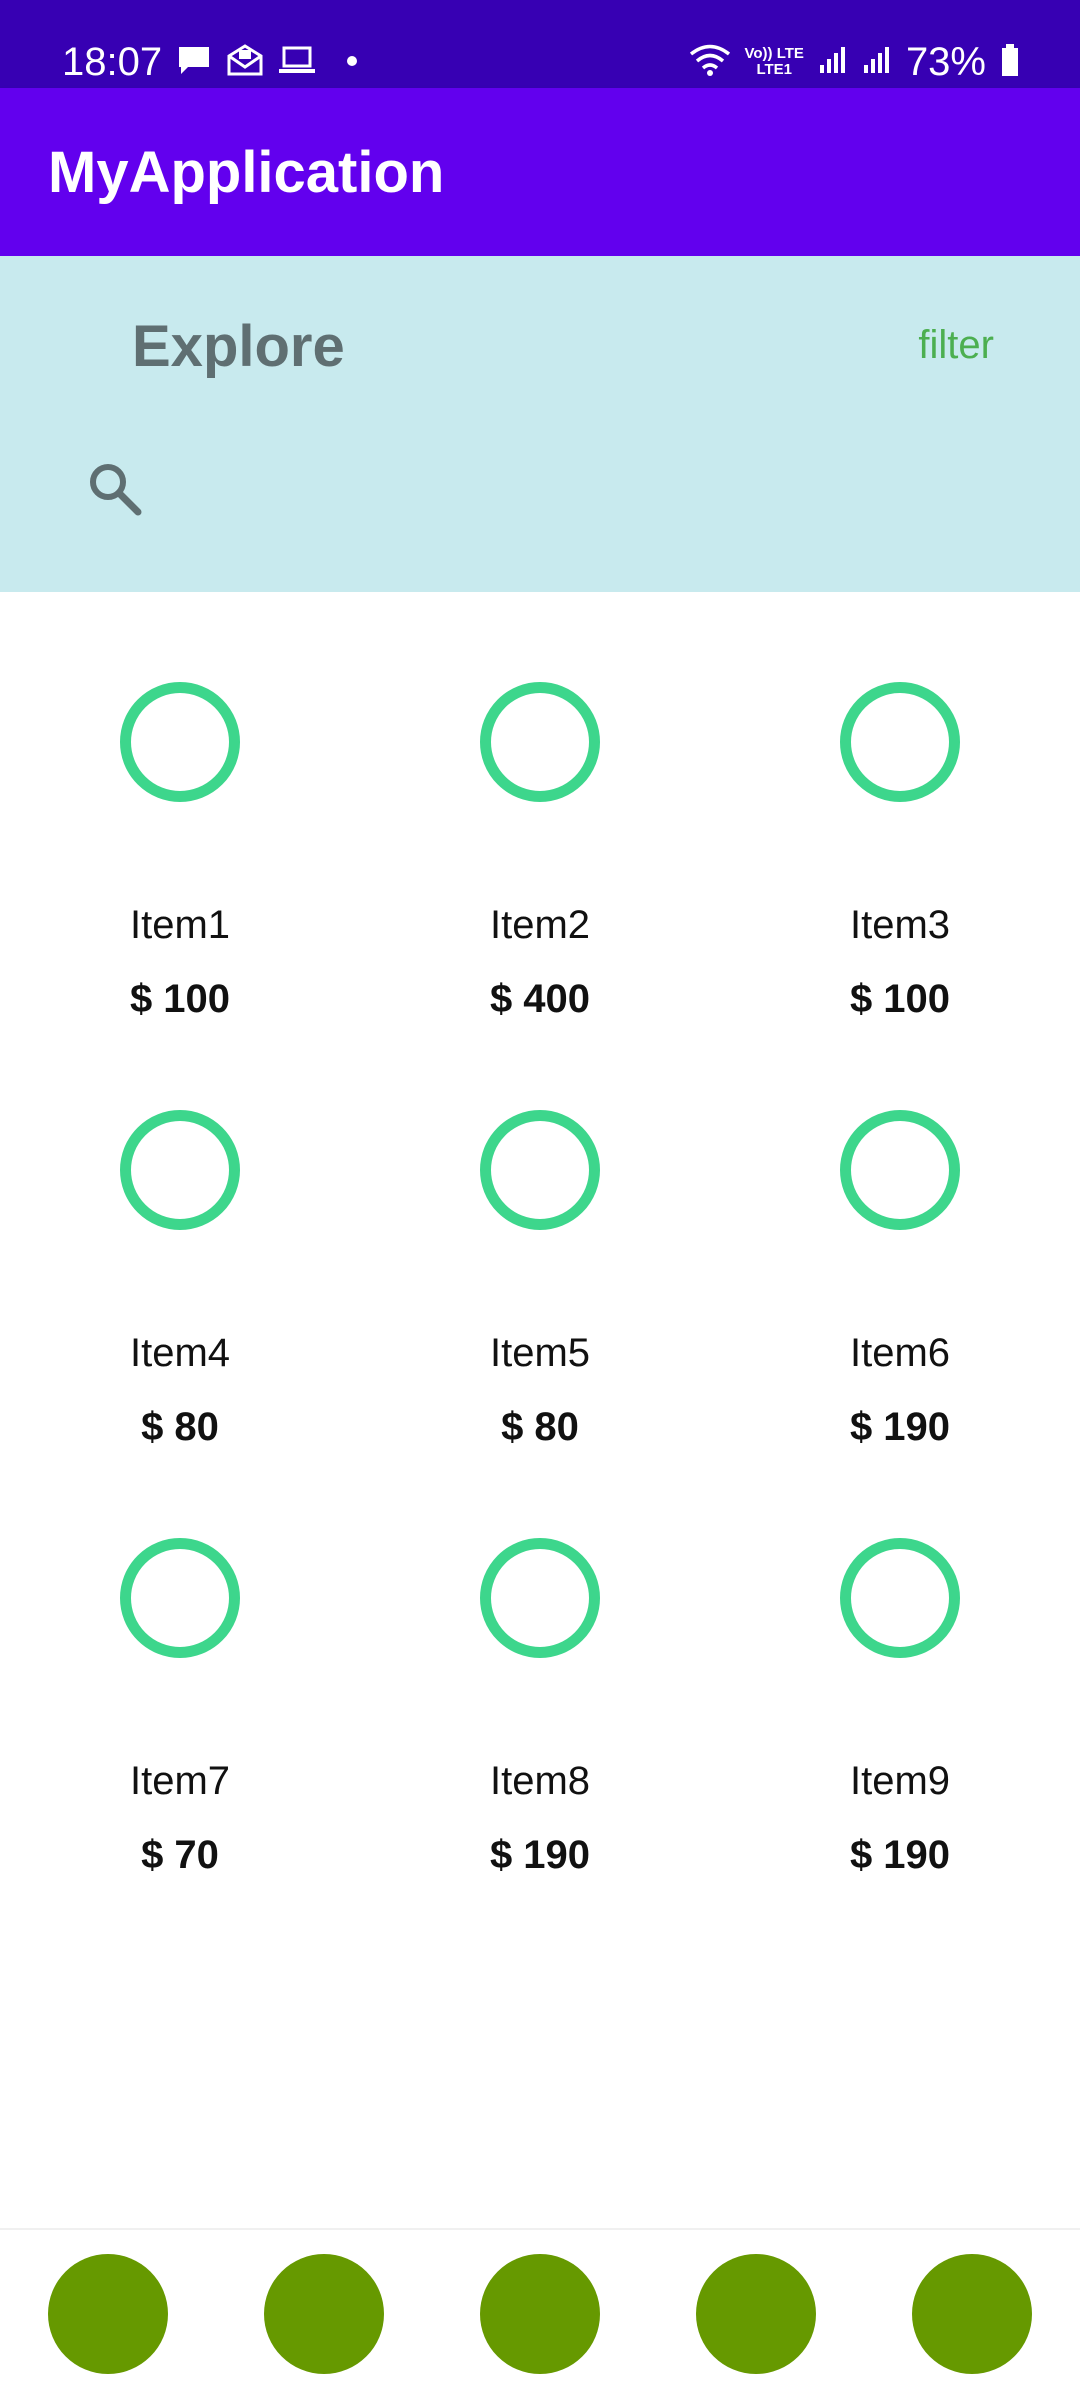 This screenshot has height=2400, width=1080. I want to click on notification-icons, so click(267, 62).